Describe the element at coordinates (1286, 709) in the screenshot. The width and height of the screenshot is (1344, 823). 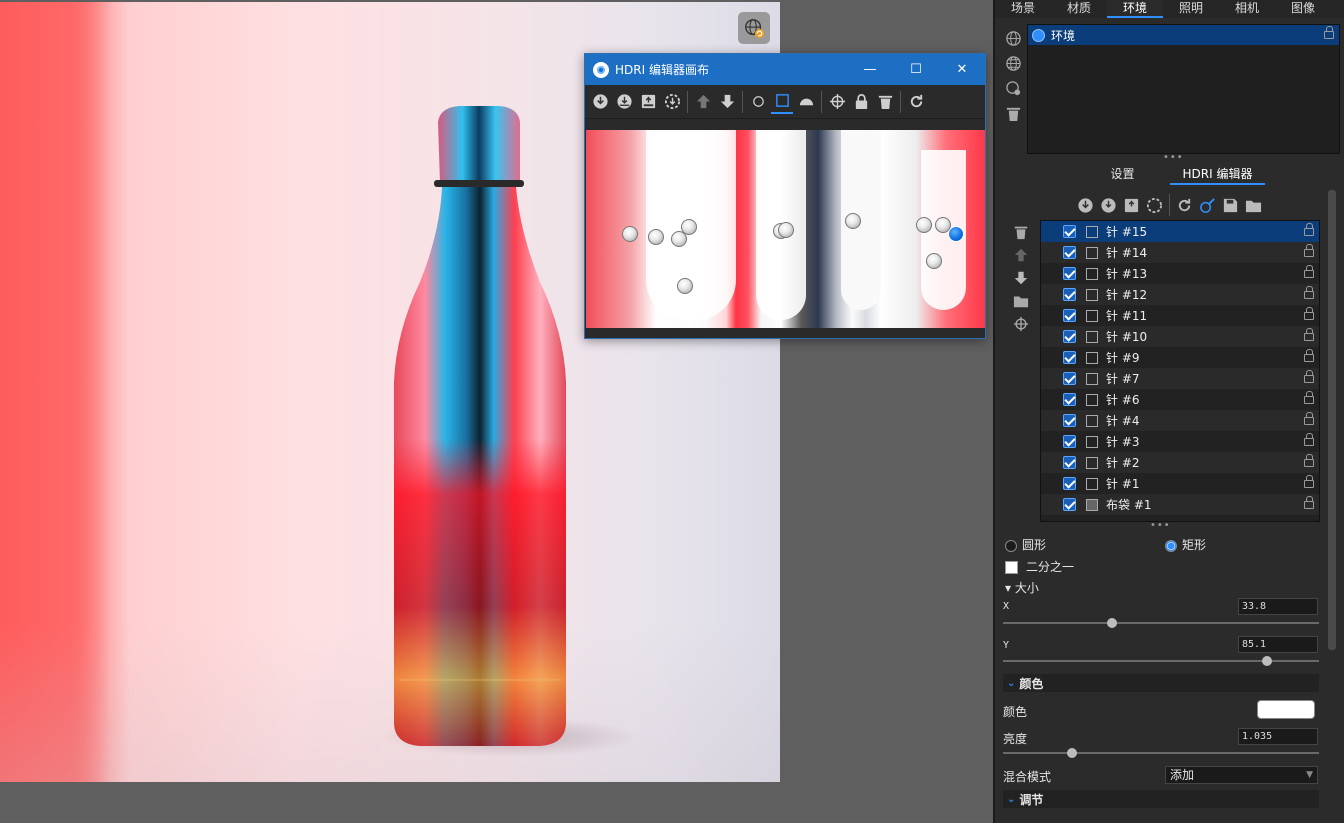
I see `color-swatch` at that location.